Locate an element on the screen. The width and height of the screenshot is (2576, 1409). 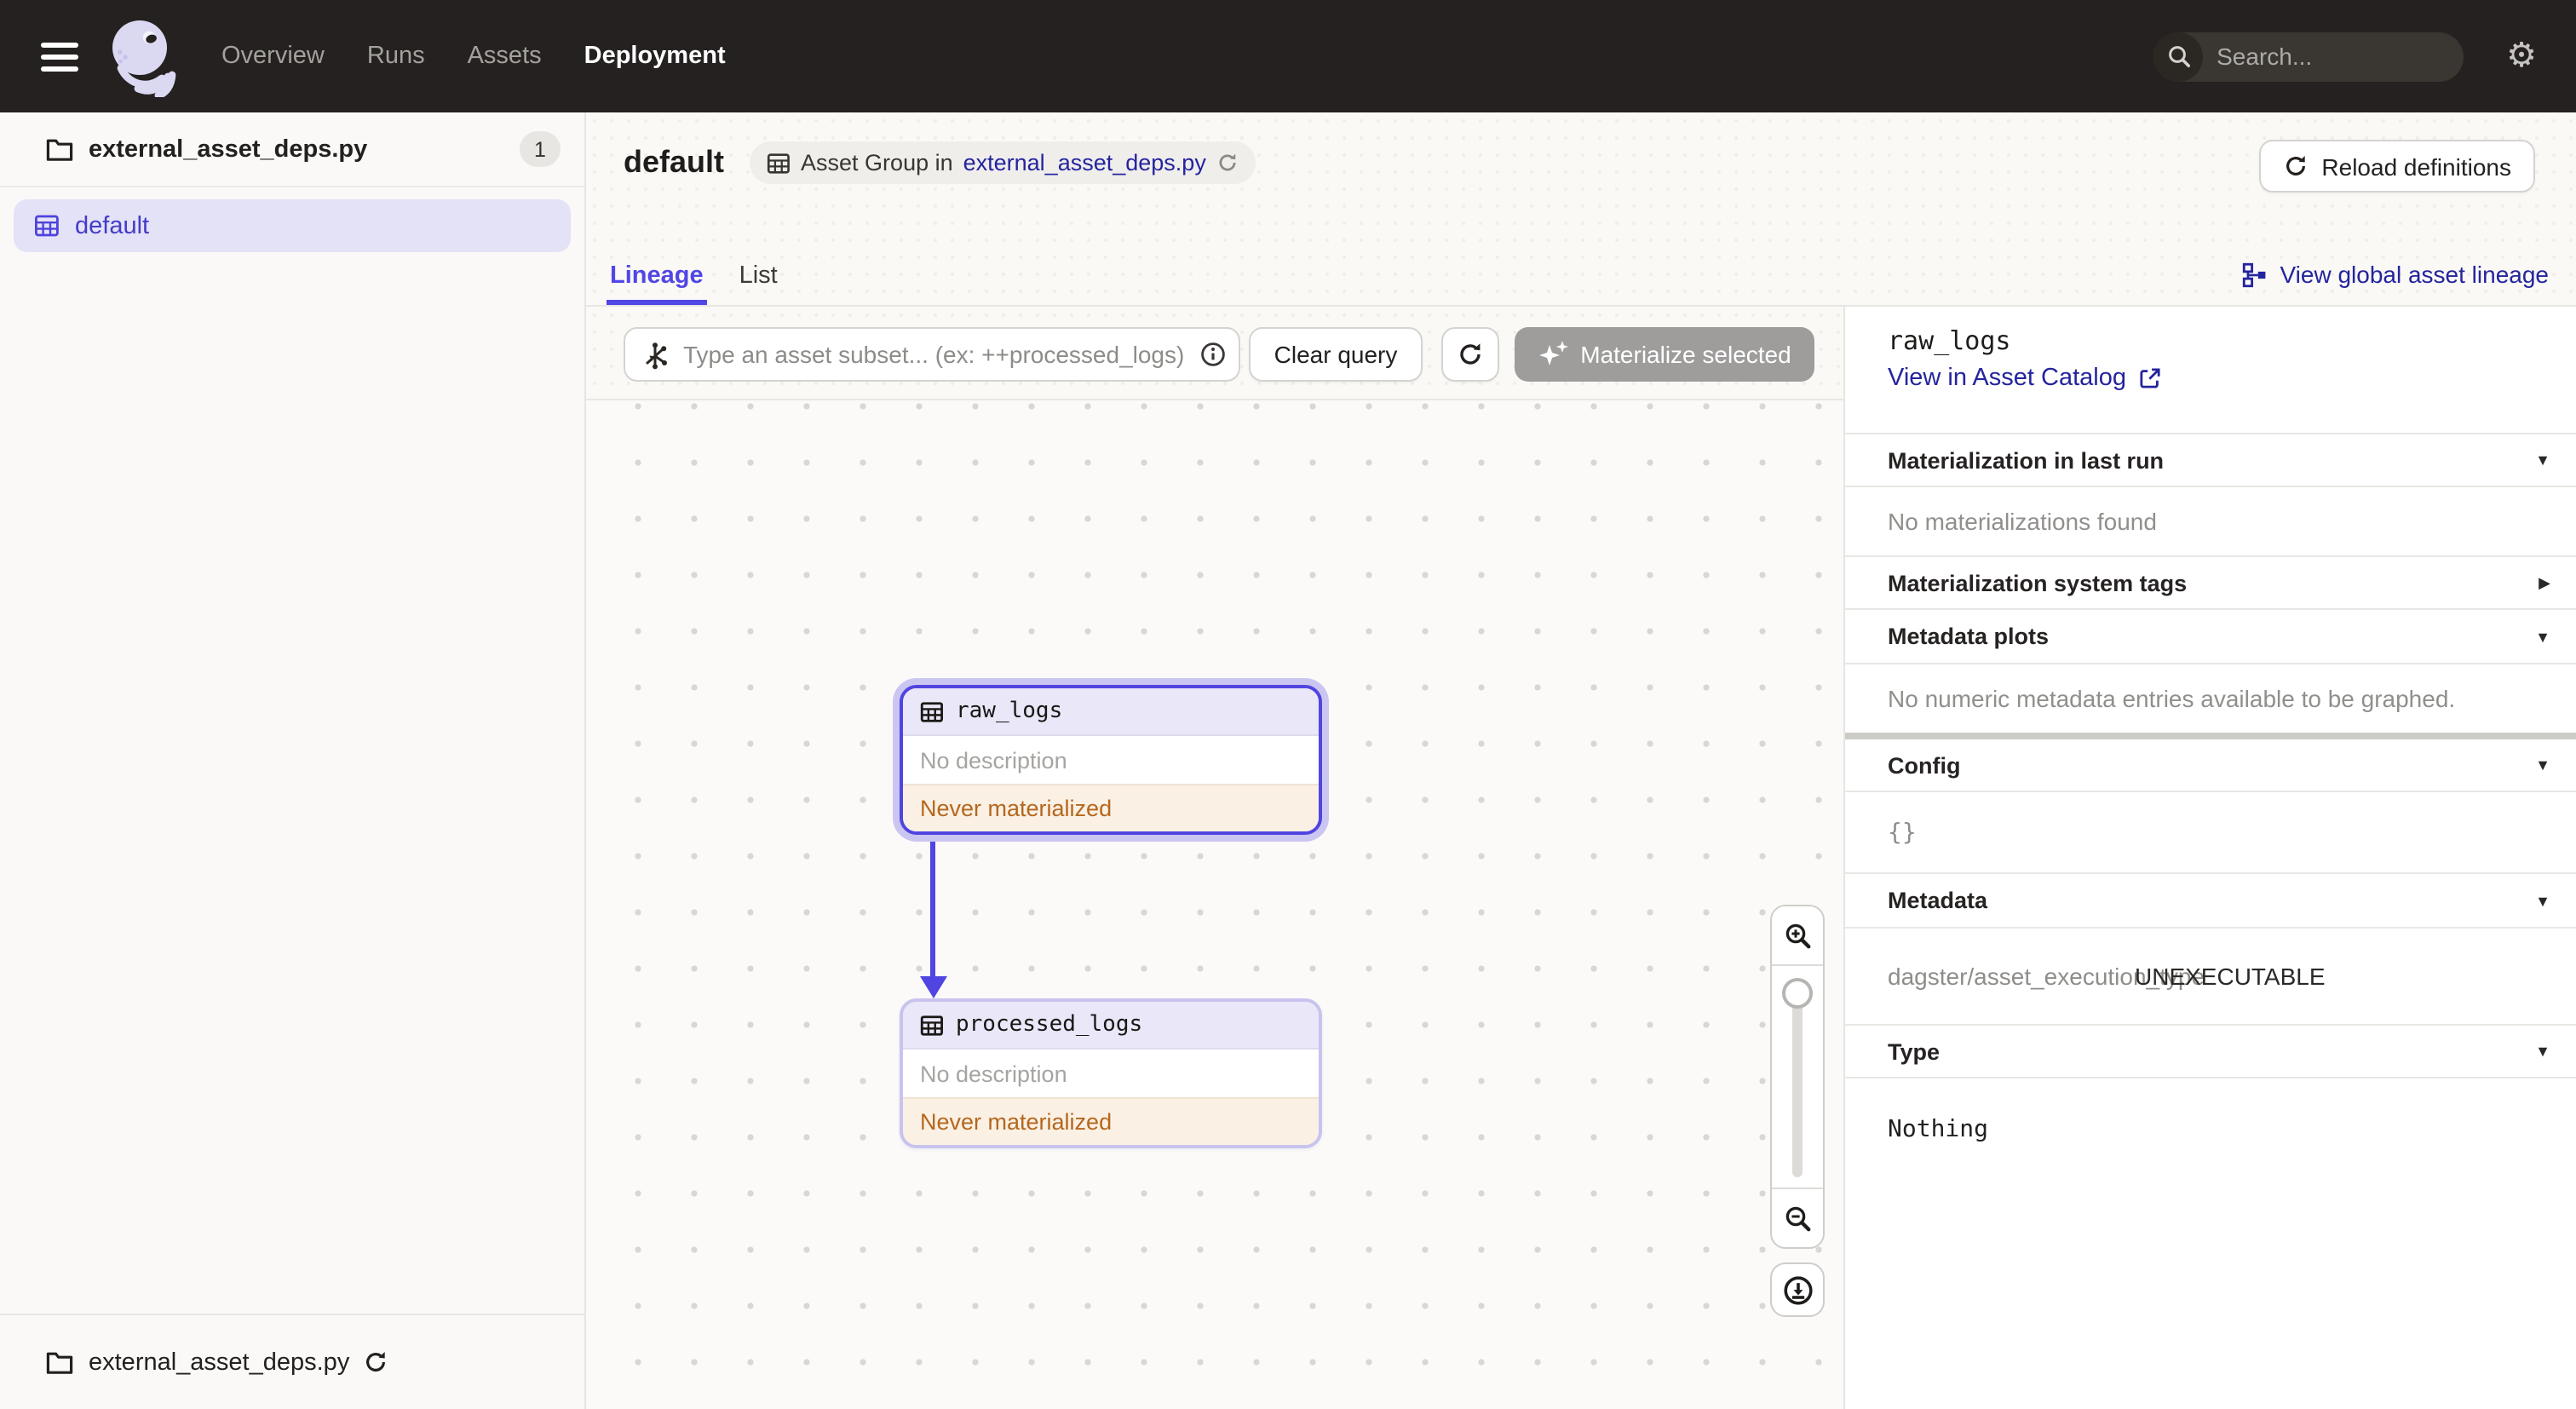
section-type: Type ▼ is located at coordinates (2211, 1052).